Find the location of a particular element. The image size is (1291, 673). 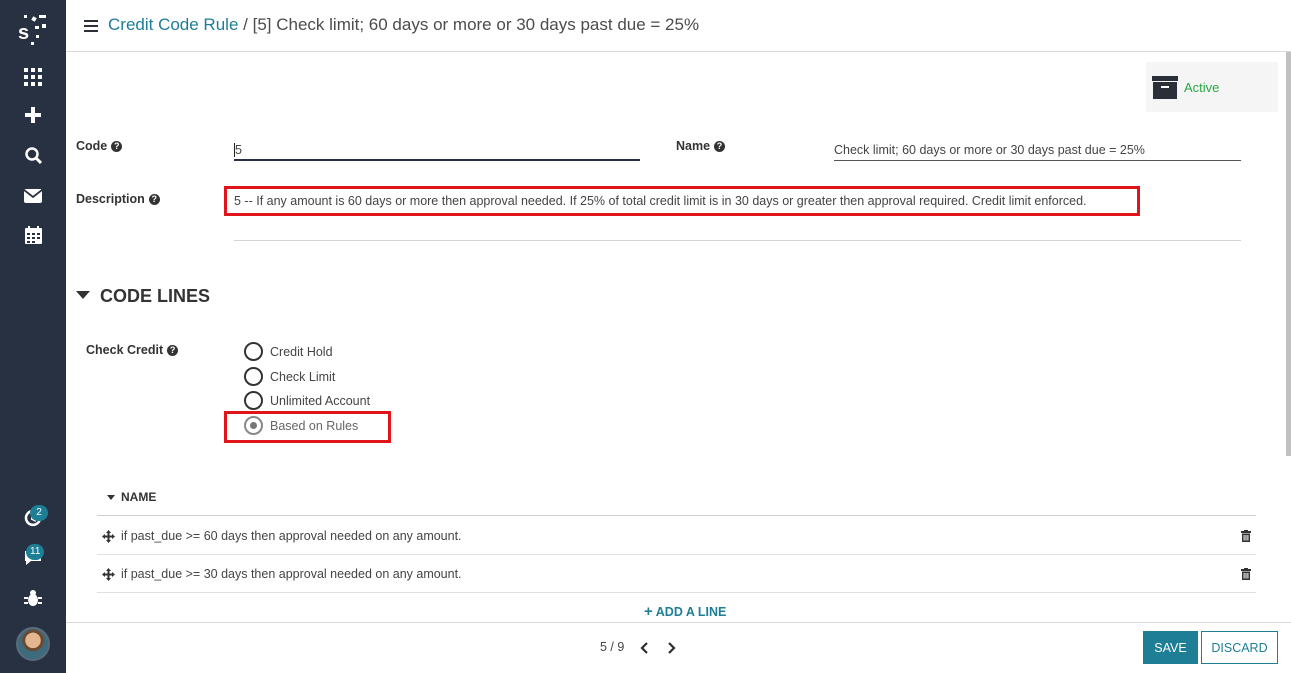

check-credit-label: Check Credit? is located at coordinates (132, 350).